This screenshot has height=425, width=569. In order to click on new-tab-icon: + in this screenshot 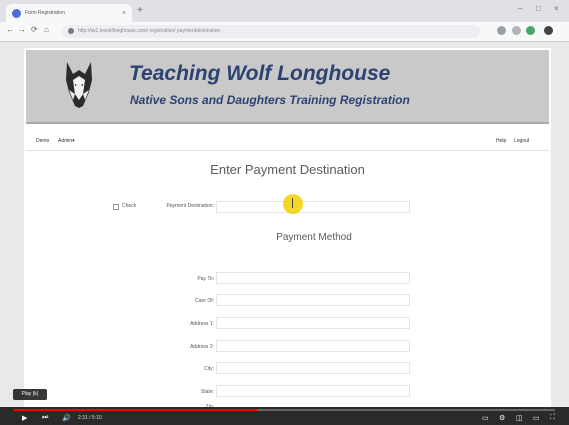, I will do `click(140, 10)`.